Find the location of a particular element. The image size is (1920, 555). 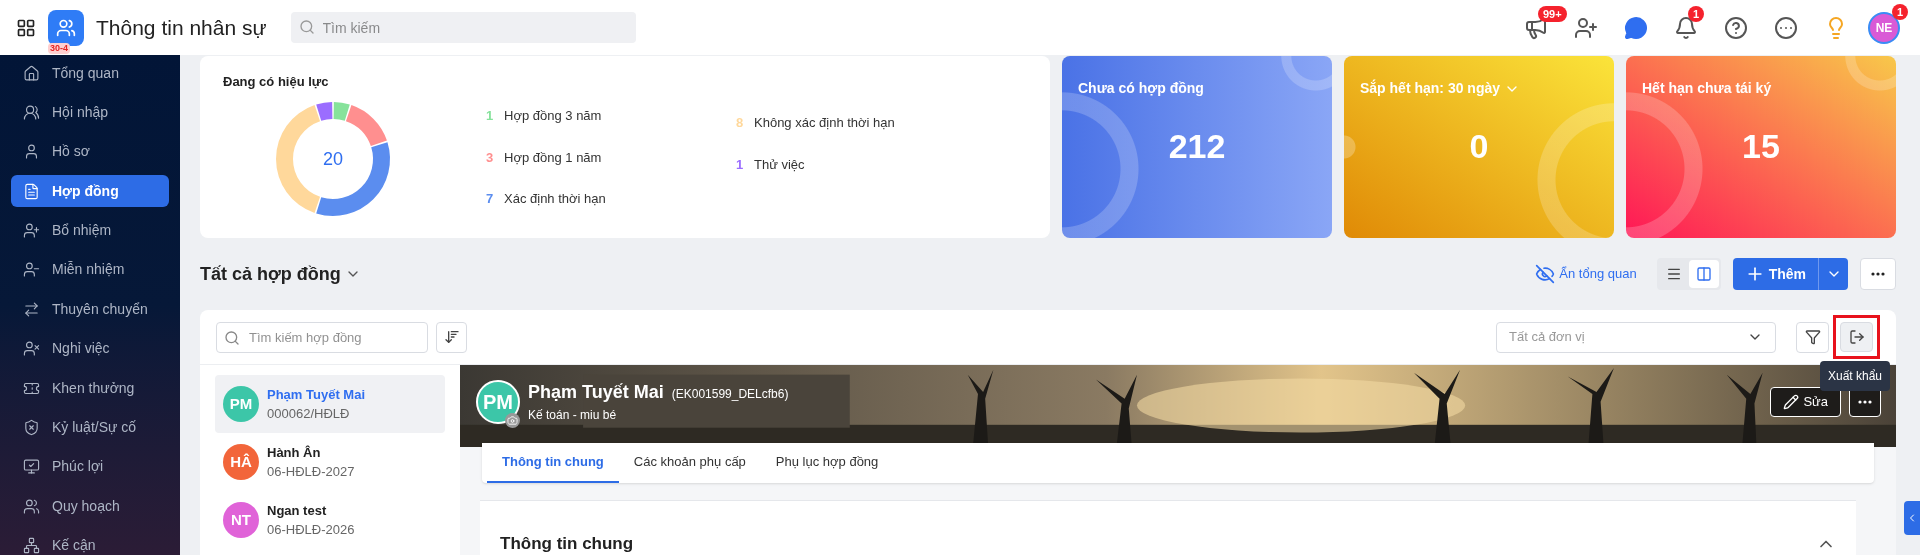

transfer-icon is located at coordinates (31, 309).